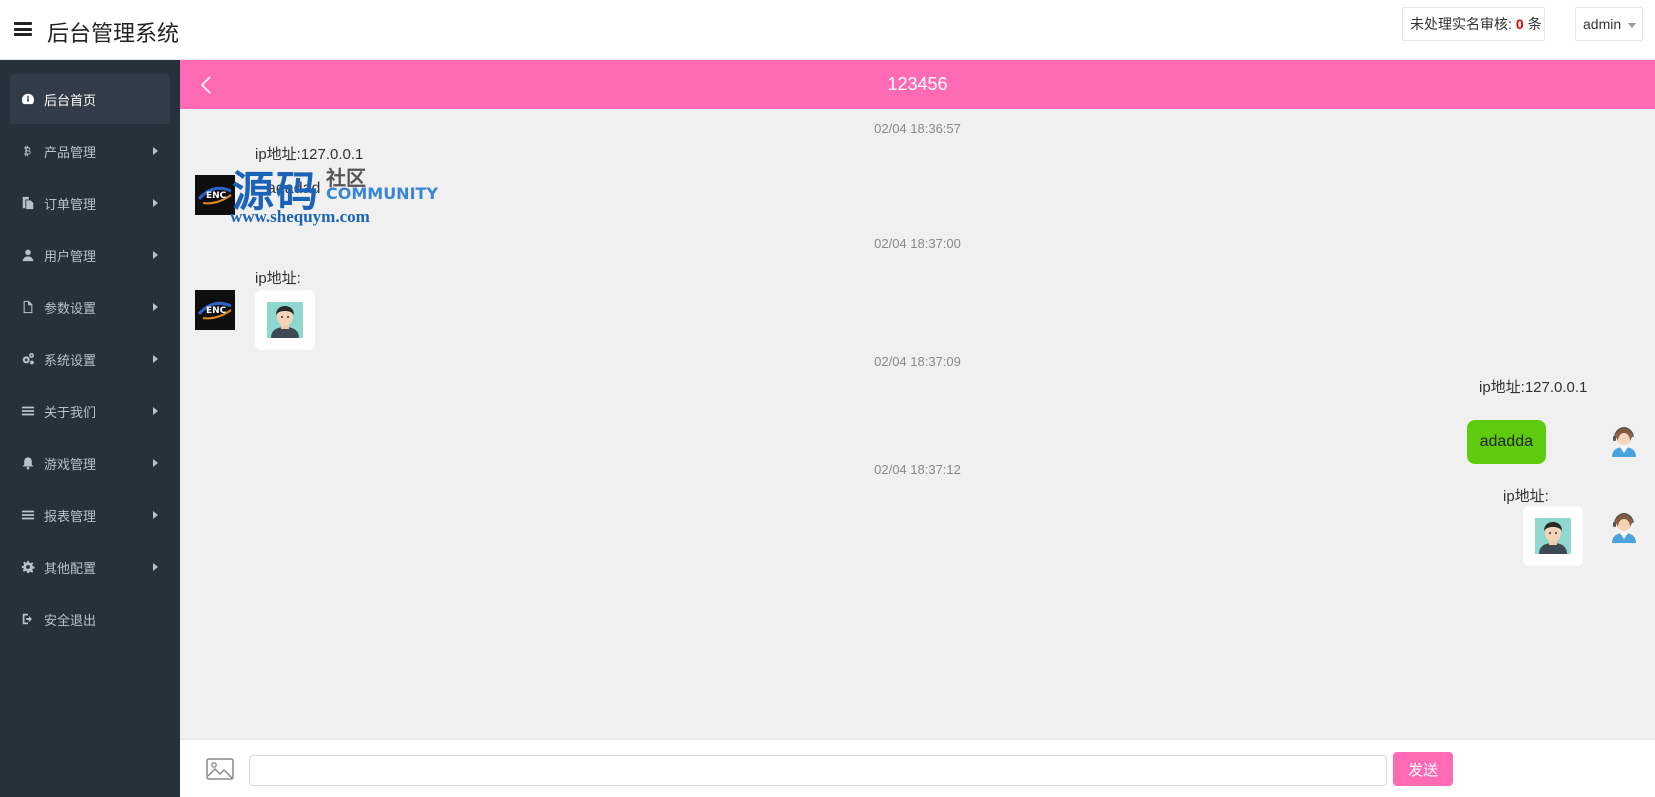 The width and height of the screenshot is (1655, 797). Describe the element at coordinates (1506, 442) in the screenshot. I see `message-bubble: adadda` at that location.